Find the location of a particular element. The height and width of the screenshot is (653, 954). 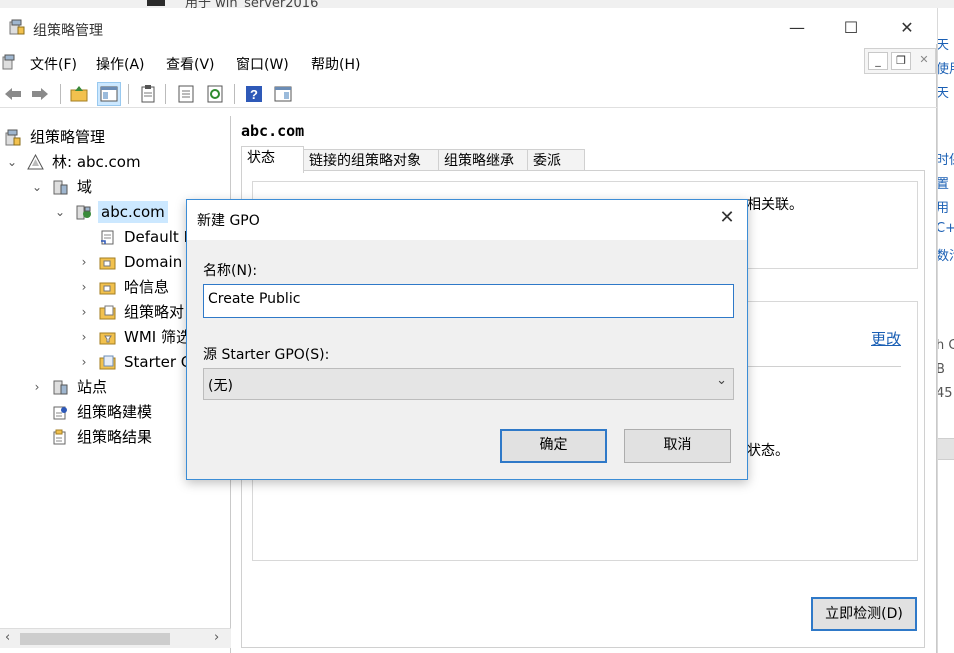

gpo-link-icon is located at coordinates (107, 237).